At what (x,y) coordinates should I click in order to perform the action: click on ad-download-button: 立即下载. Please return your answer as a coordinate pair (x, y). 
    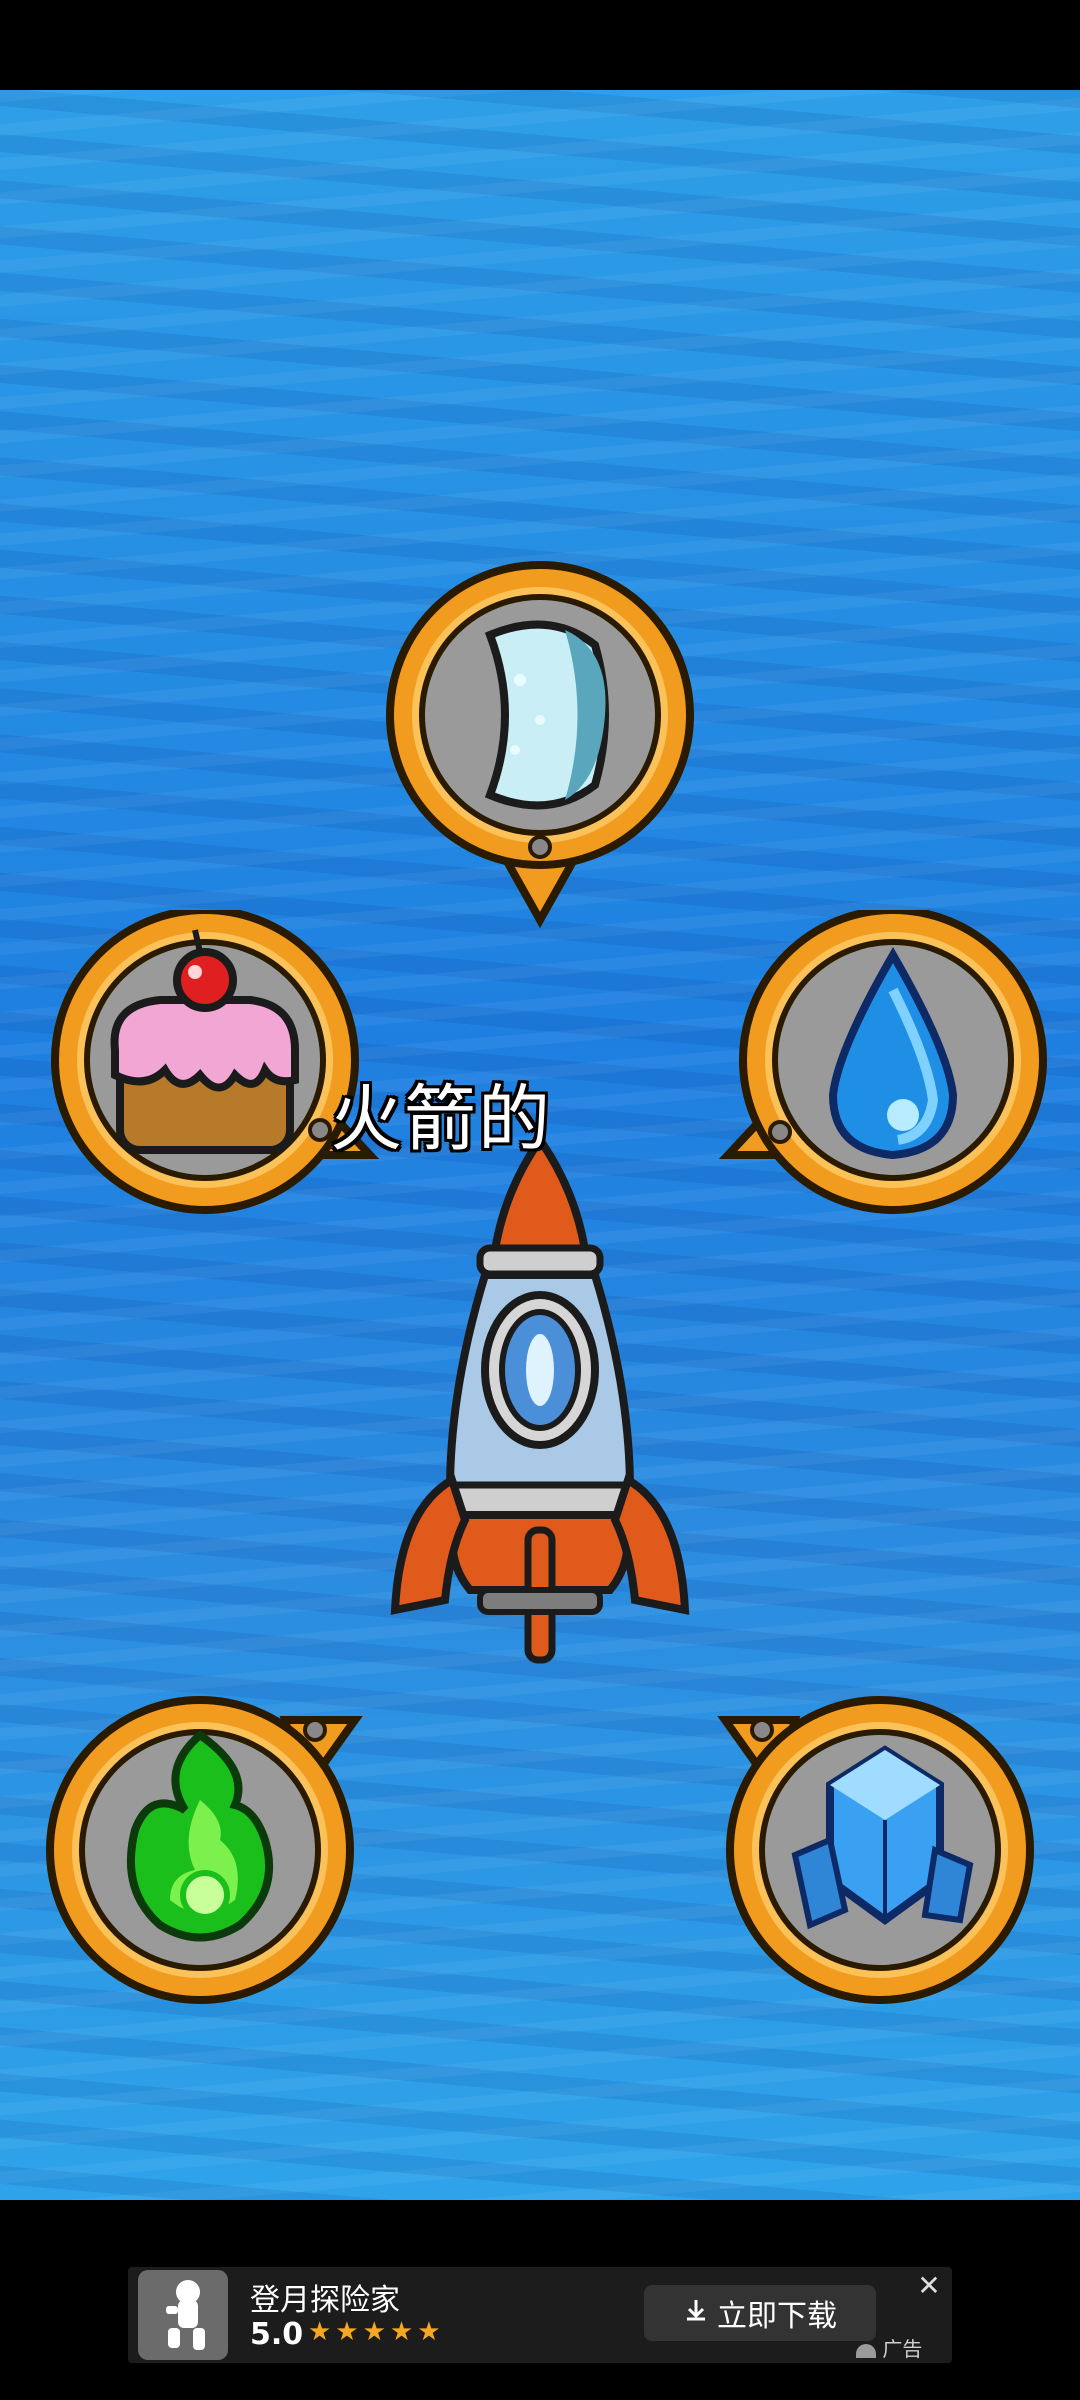
    Looking at the image, I should click on (760, 2313).